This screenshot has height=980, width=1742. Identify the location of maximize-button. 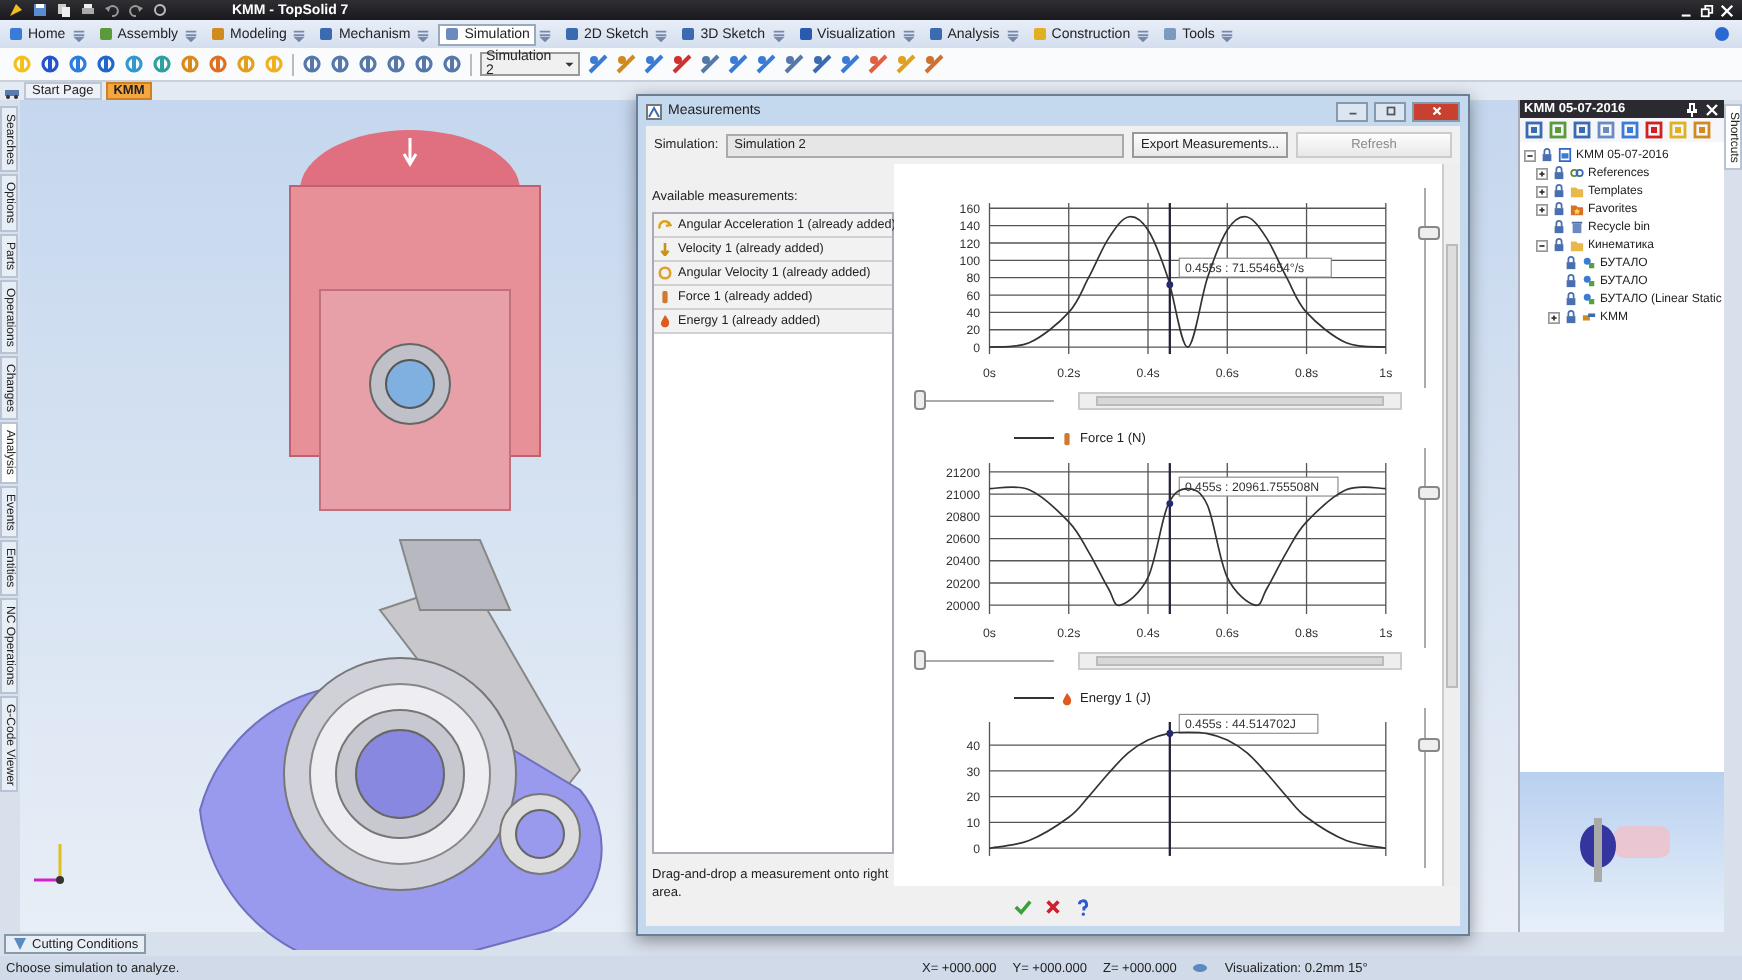
(1390, 111).